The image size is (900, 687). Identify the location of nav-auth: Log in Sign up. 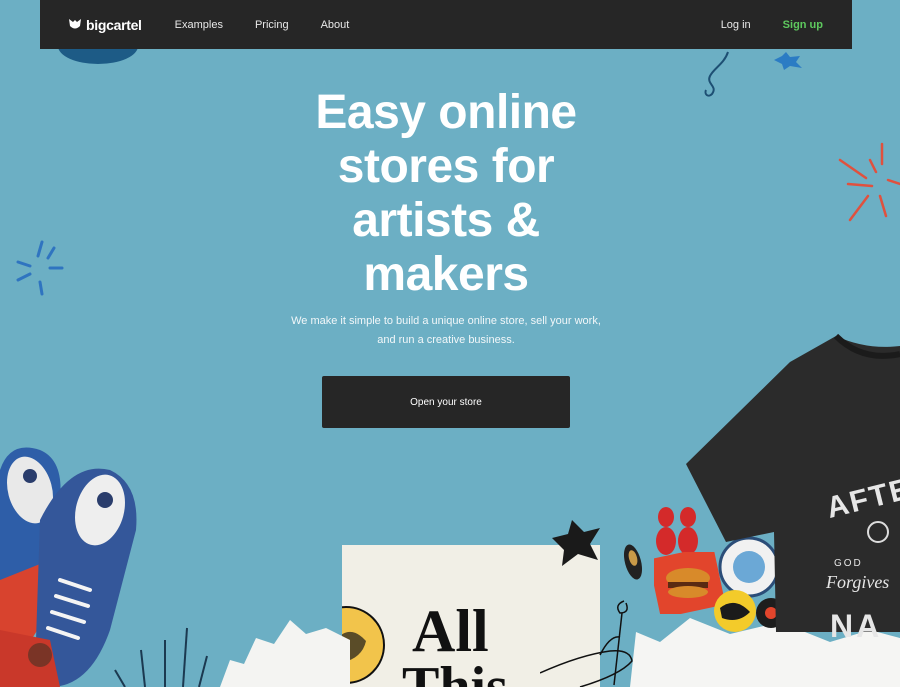
(772, 25).